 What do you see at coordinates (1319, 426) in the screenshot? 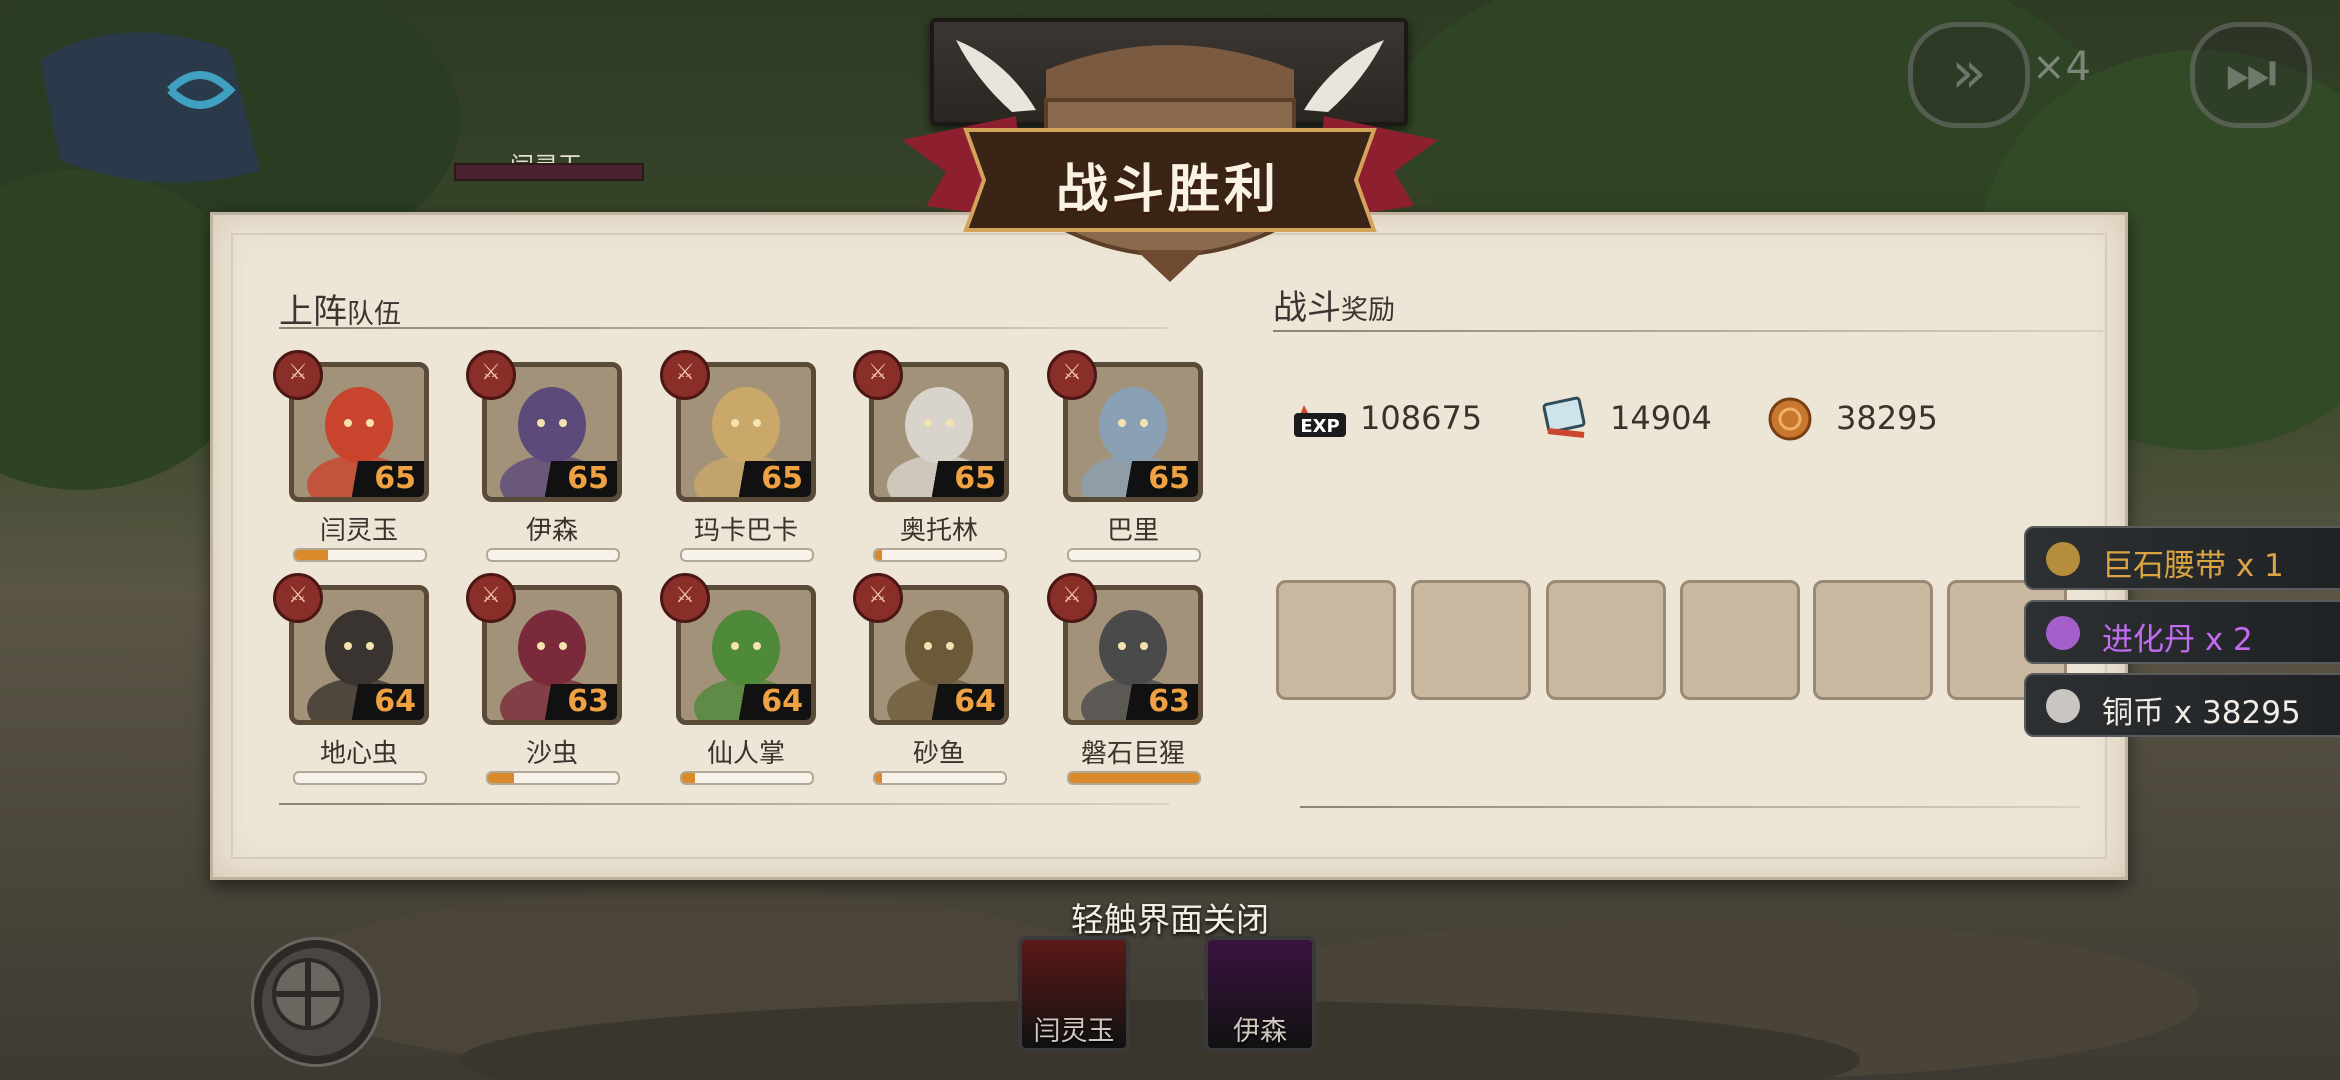
I see `svg-text: EXP` at bounding box center [1319, 426].